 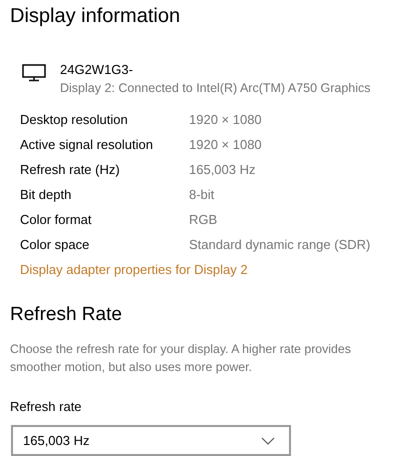 I want to click on section-description: Choose the refresh rate for your display. A higher rate provides smoother motion, but also uses more power., so click(x=181, y=358).